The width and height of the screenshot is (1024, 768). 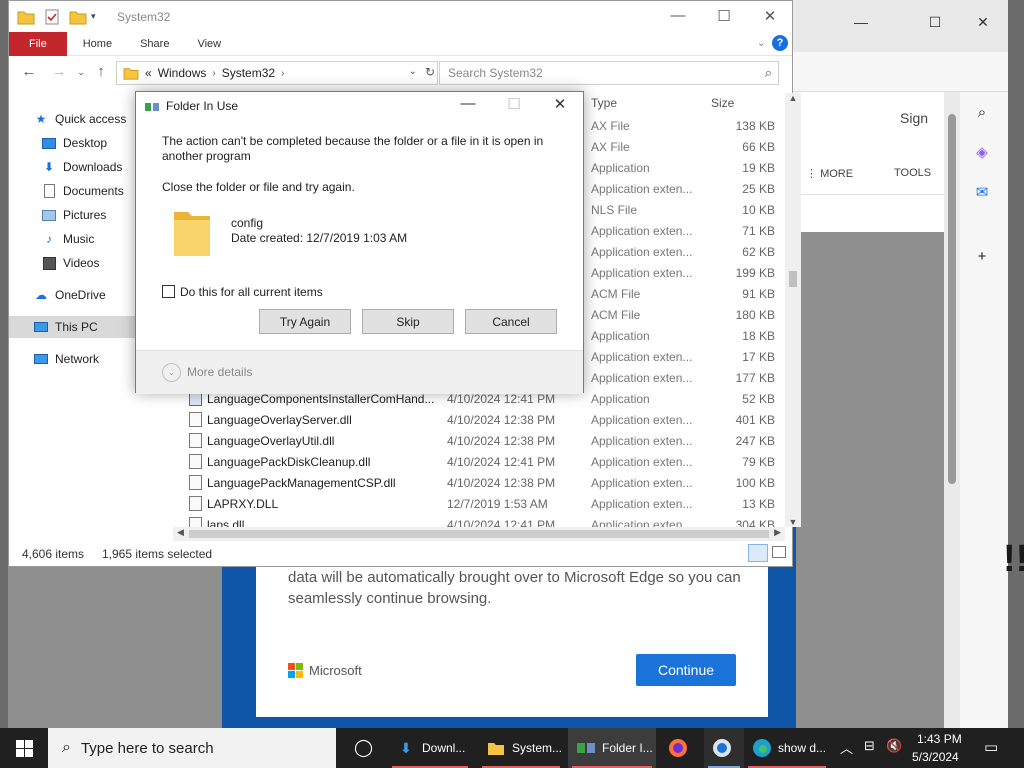 I want to click on sidebar-outlook-icon: ✉, so click(x=982, y=192).